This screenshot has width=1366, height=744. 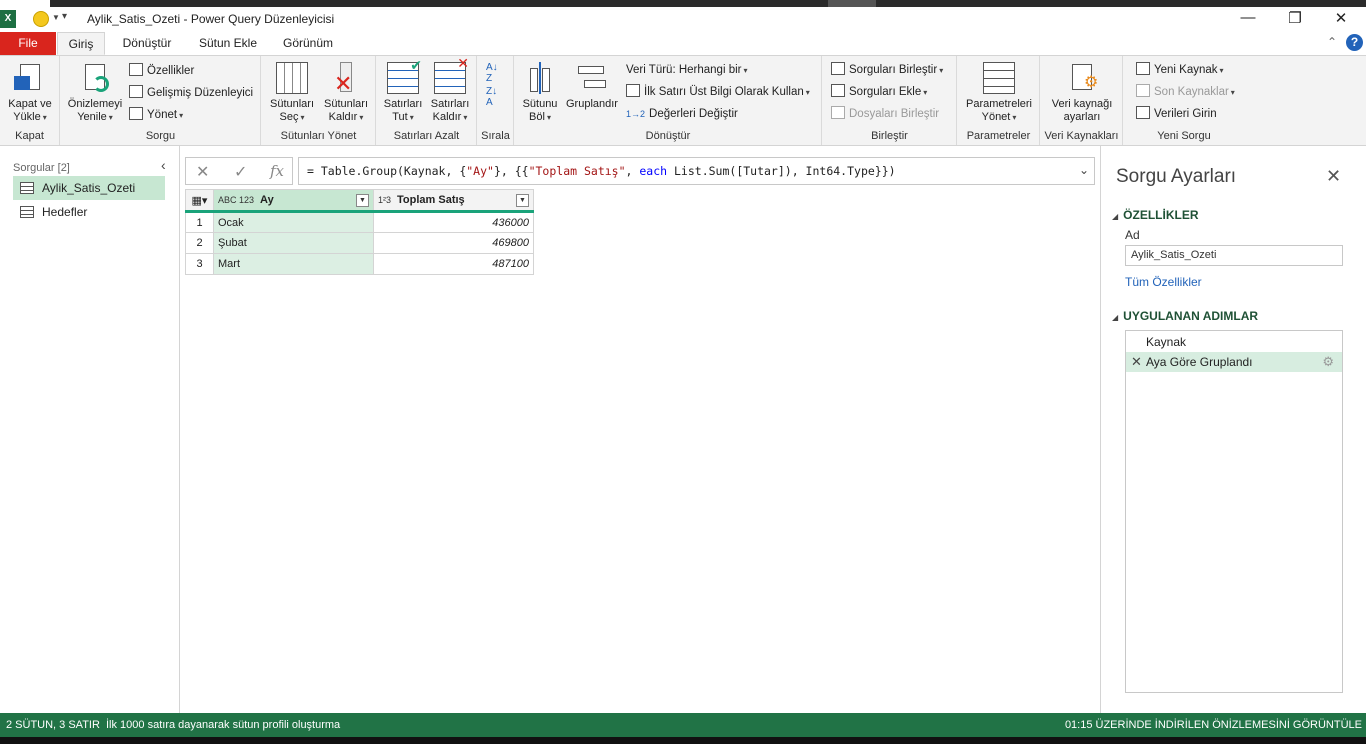 I want to click on tab-transform: Dönüştür, so click(x=147, y=43).